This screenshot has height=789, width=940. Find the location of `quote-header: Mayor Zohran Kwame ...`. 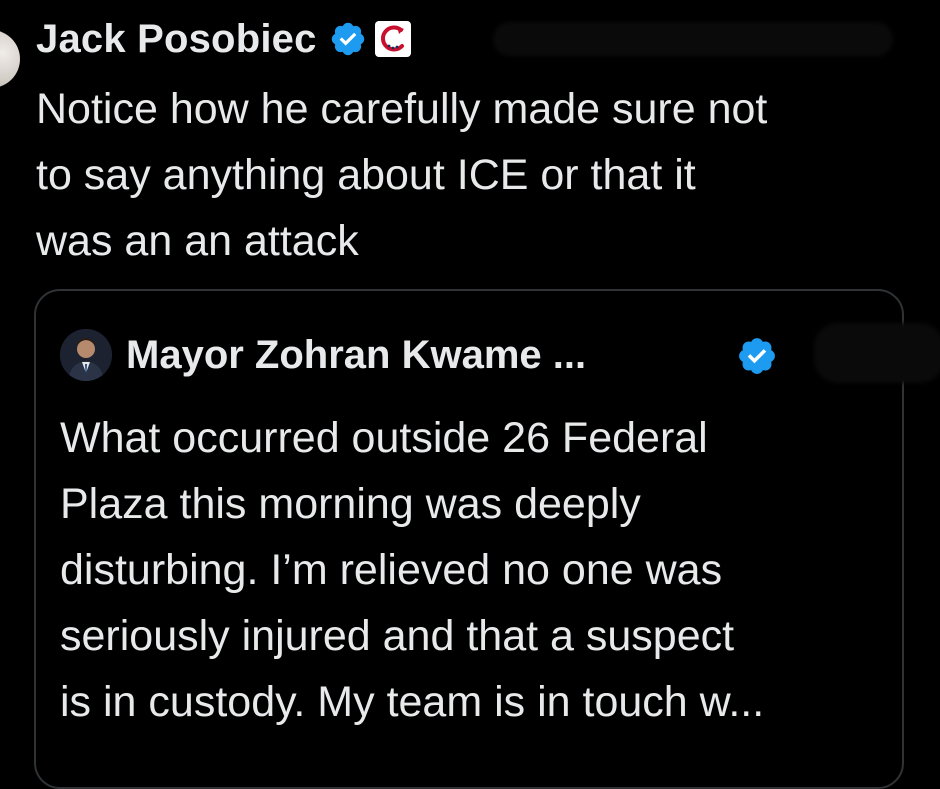

quote-header: Mayor Zohran Kwame ... is located at coordinates (323, 355).